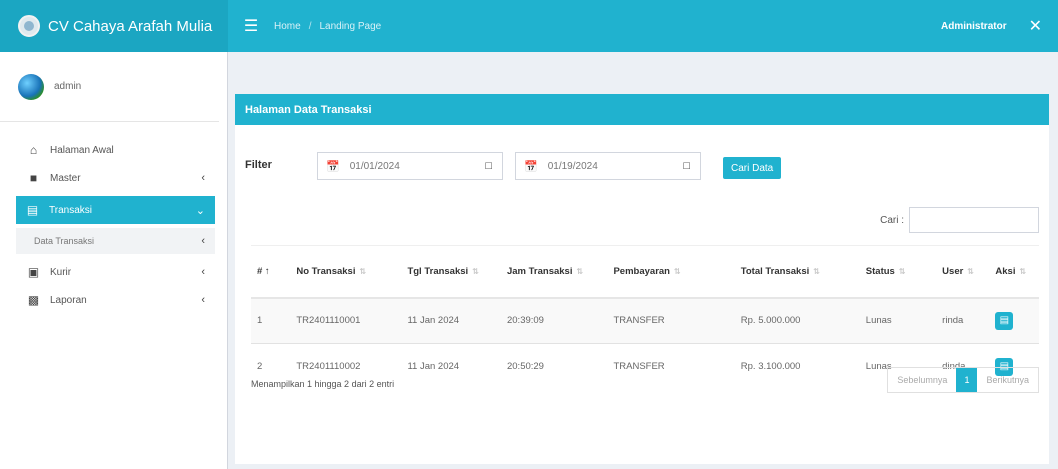 The image size is (1058, 469). I want to click on pagination-page-1: 1, so click(967, 380).